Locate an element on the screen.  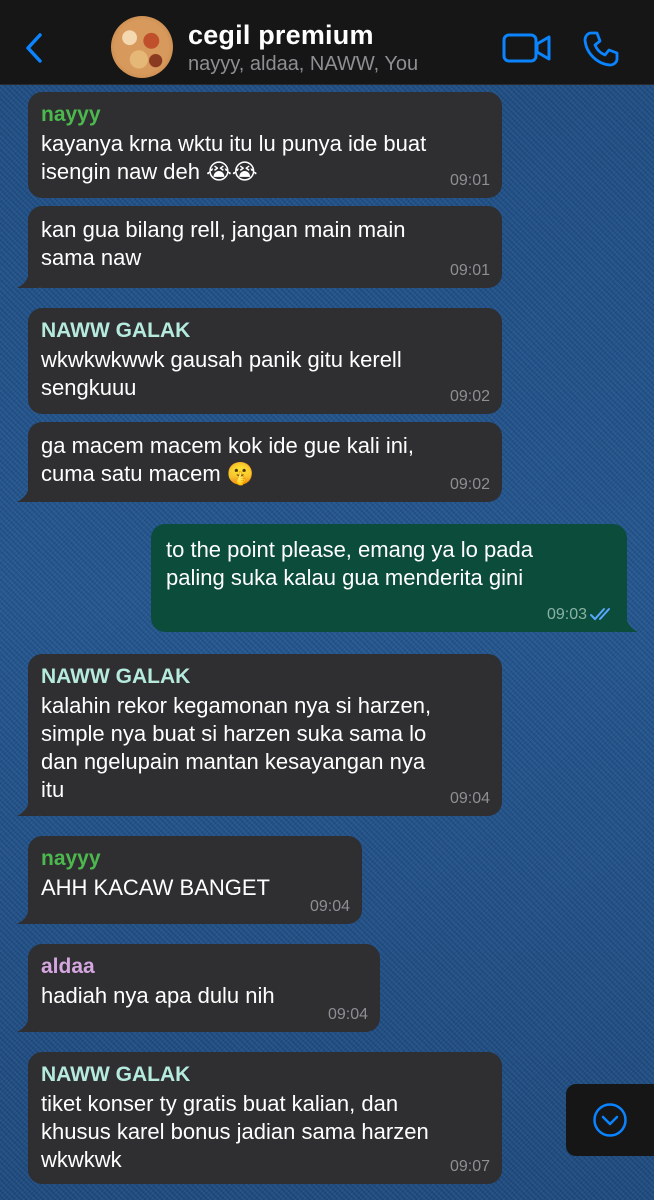
message-text: kayanya krna wktu itu lu punya ide buat is located at coordinates (234, 143).